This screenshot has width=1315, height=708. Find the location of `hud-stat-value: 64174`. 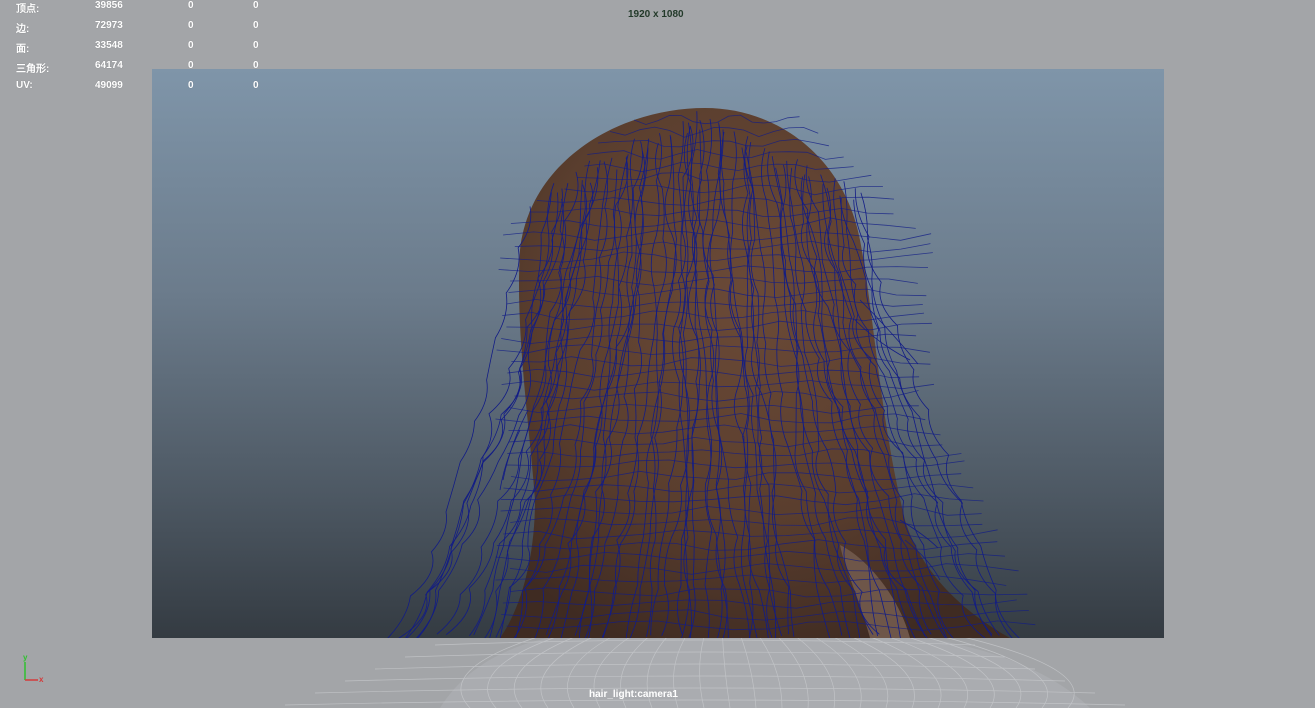

hud-stat-value: 64174 is located at coordinates (109, 65).